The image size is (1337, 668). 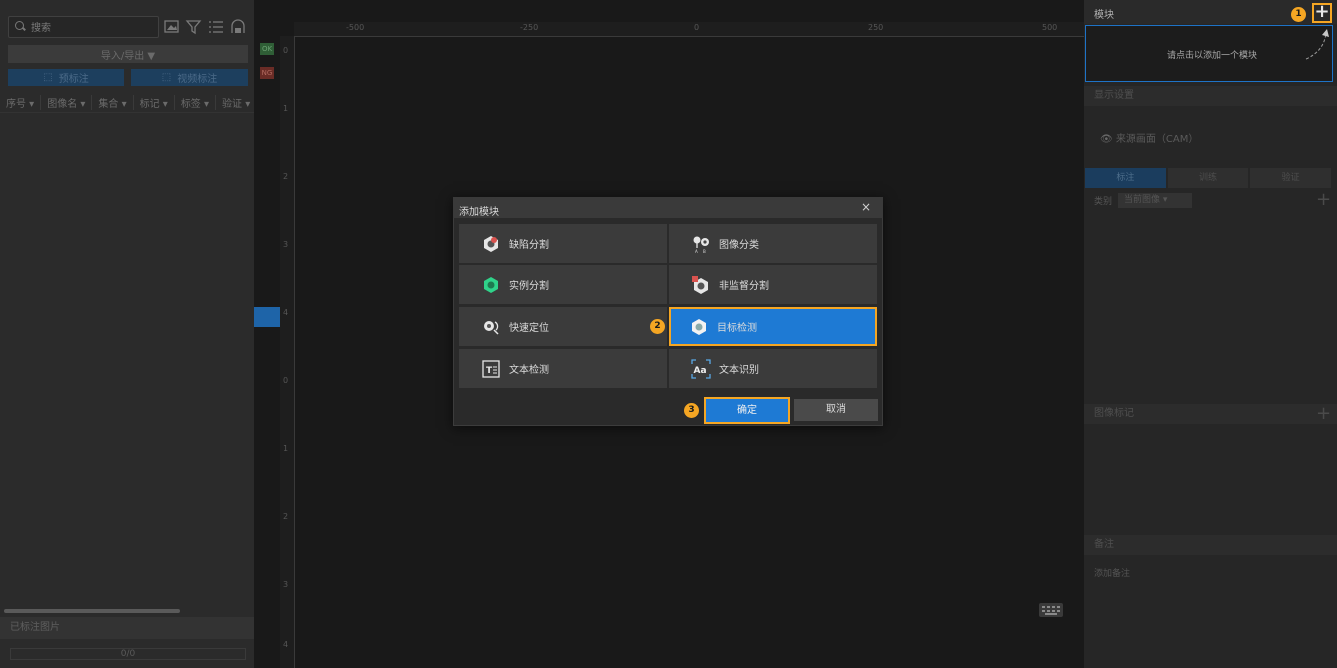 I want to click on dashed-arrow-icon, so click(x=1317, y=44).